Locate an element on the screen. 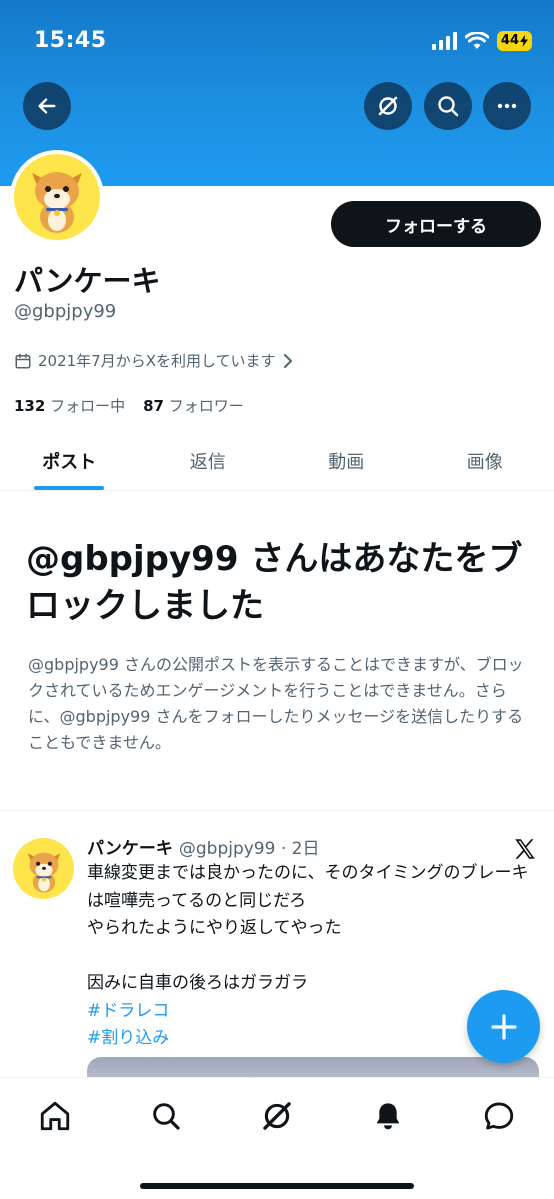 This screenshot has height=1199, width=554. tab-label: 動画 is located at coordinates (346, 462).